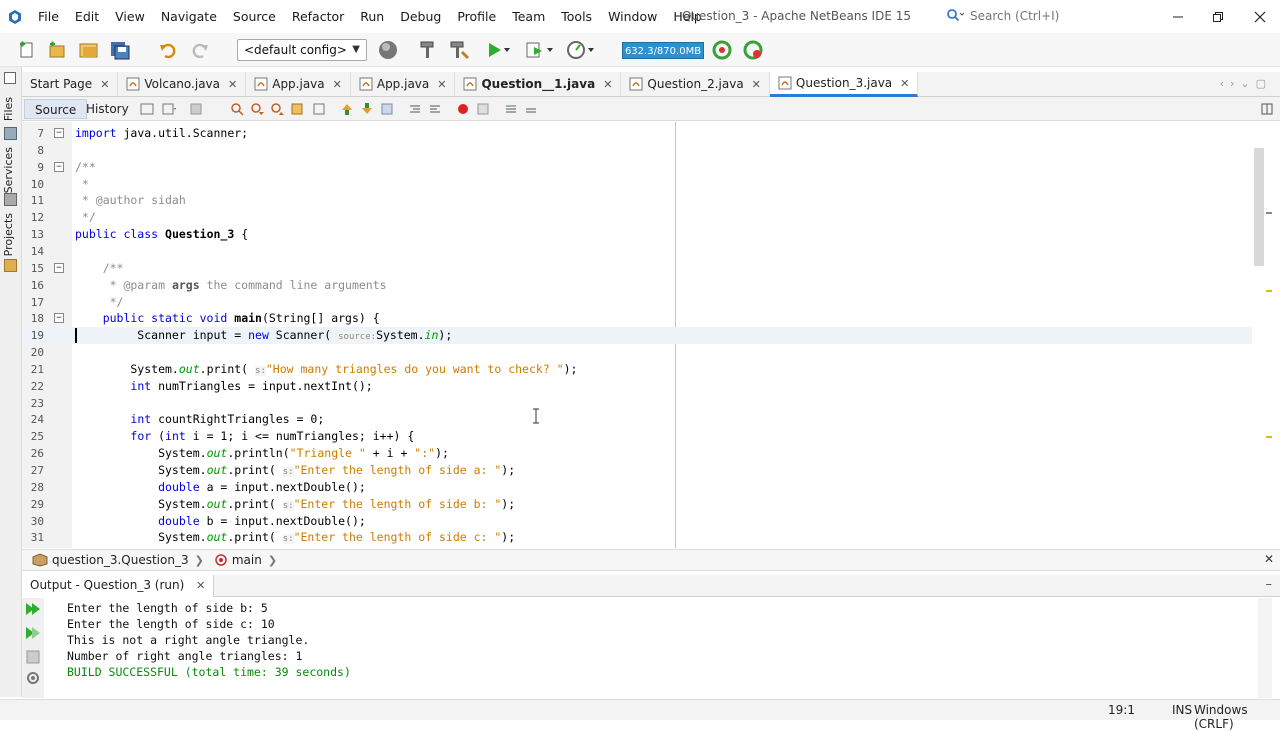  What do you see at coordinates (168, 50) in the screenshot?
I see `undo-icon` at bounding box center [168, 50].